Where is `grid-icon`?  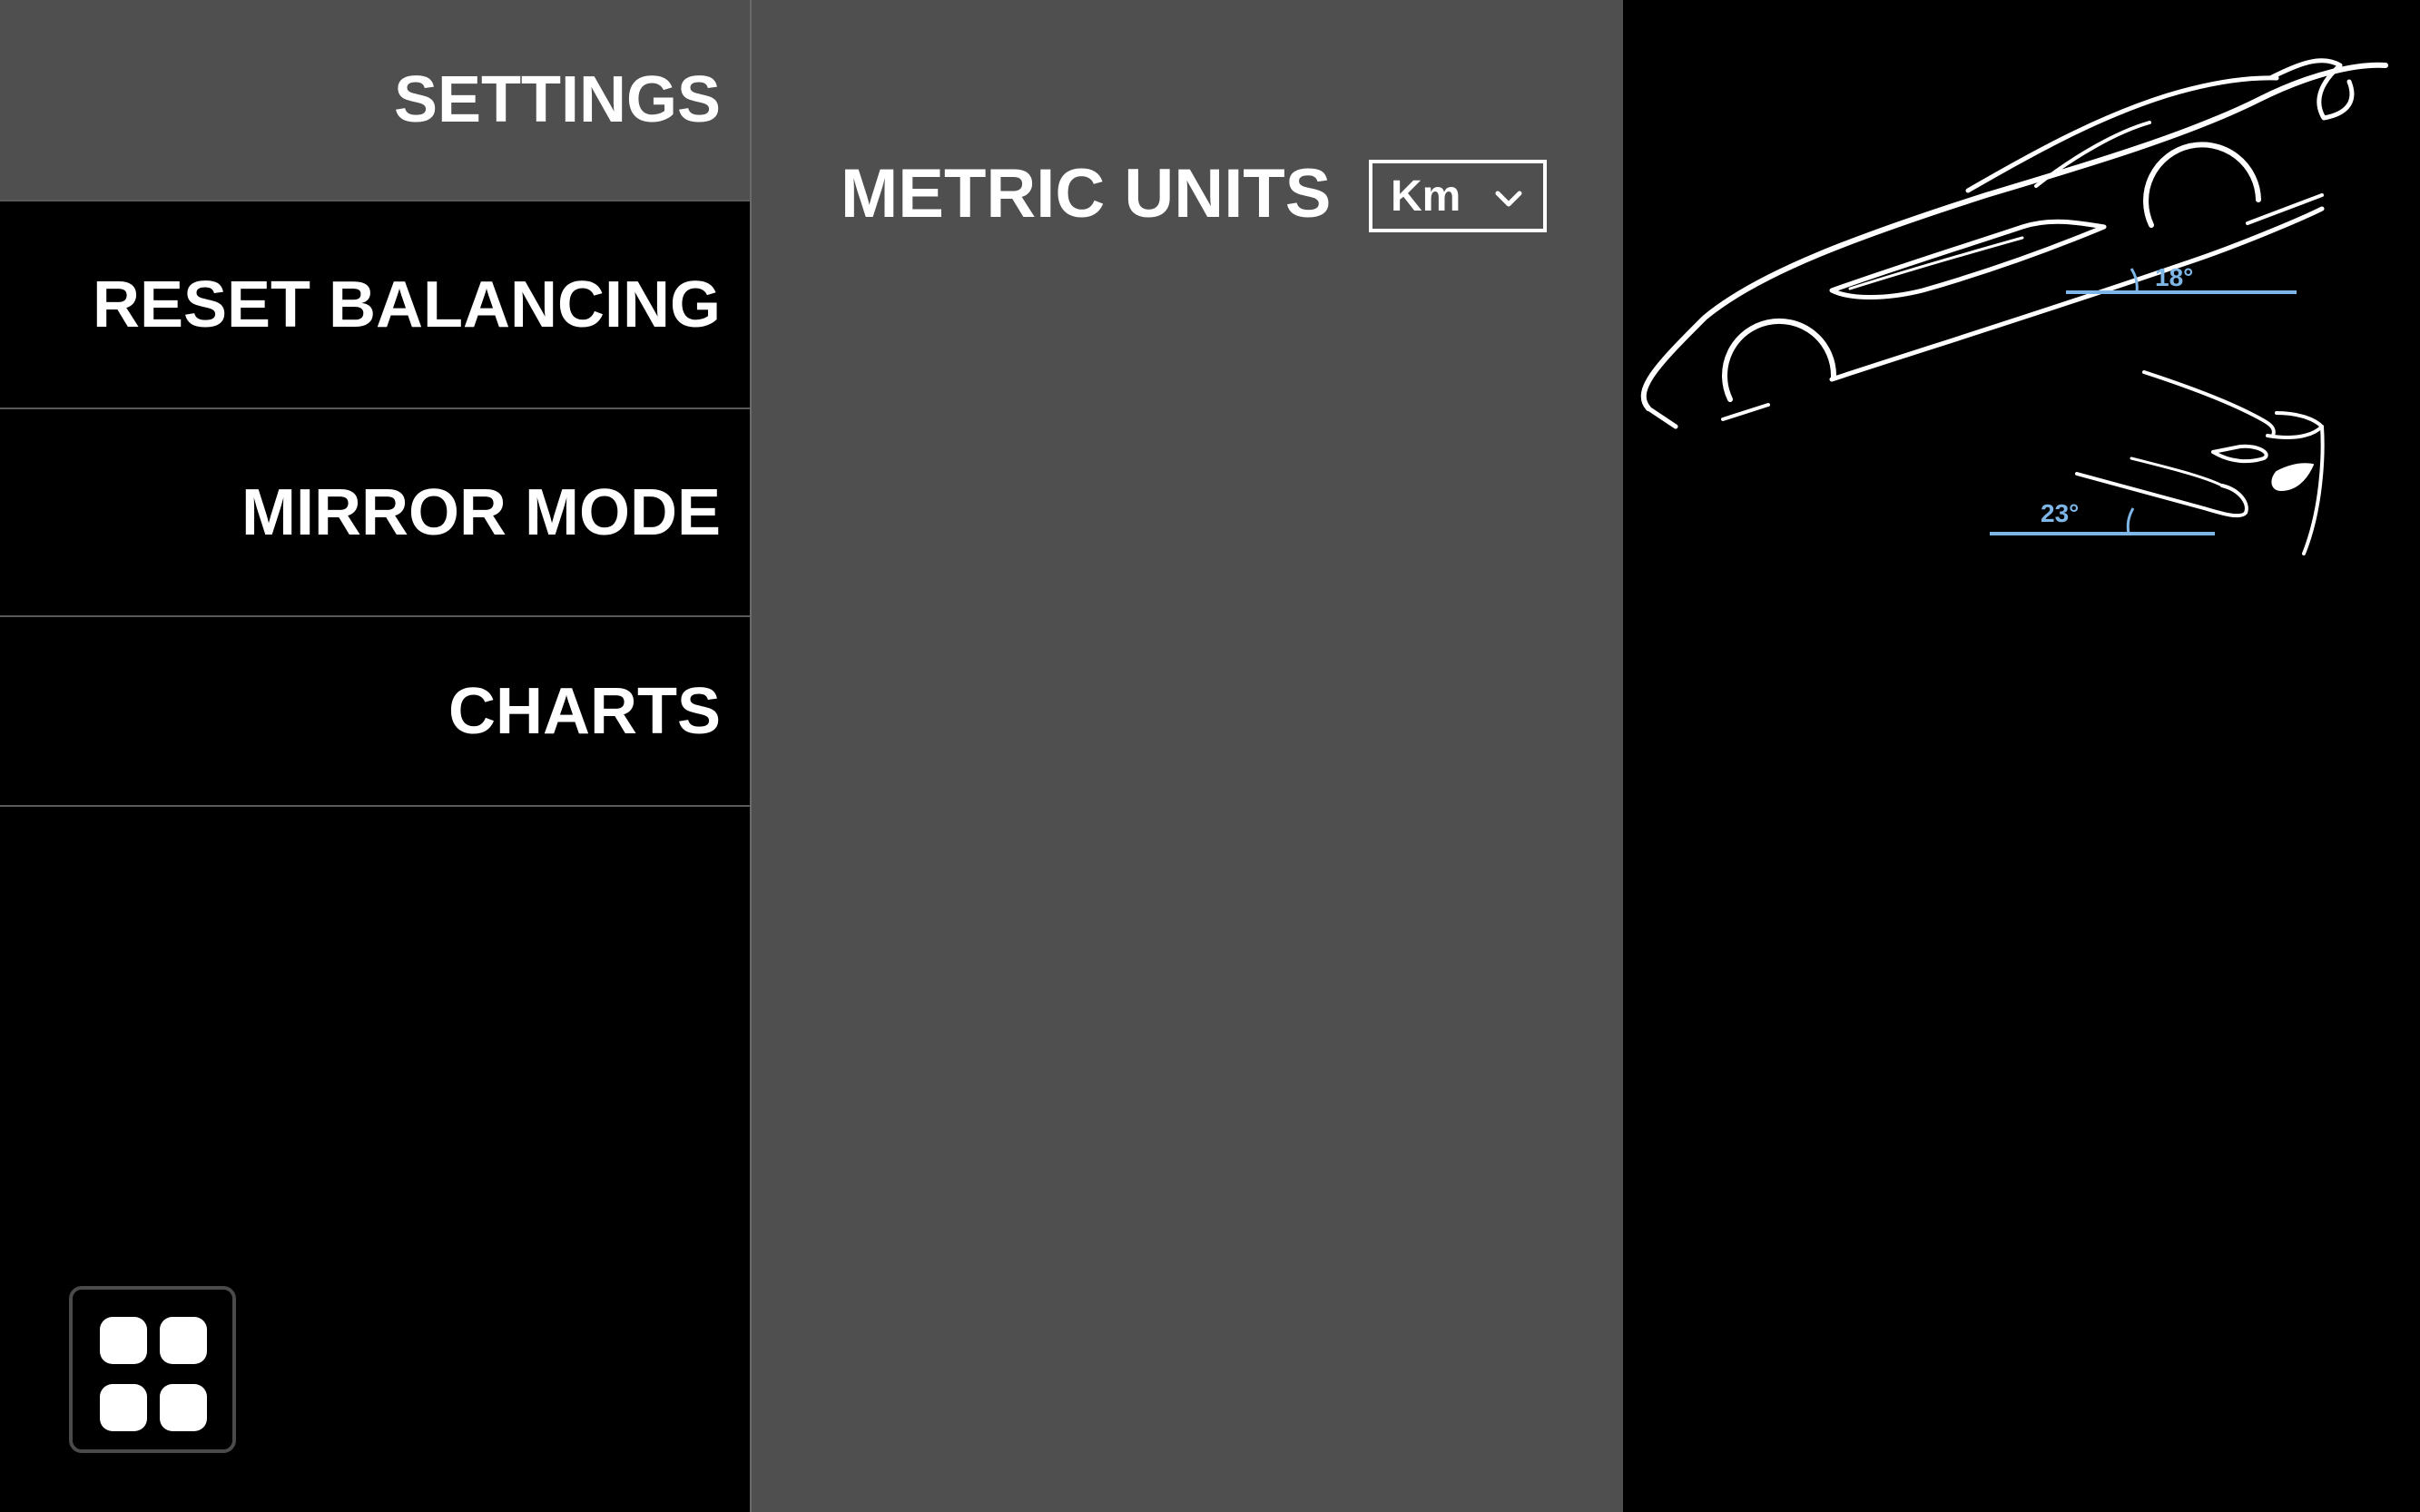 grid-icon is located at coordinates (154, 1374).